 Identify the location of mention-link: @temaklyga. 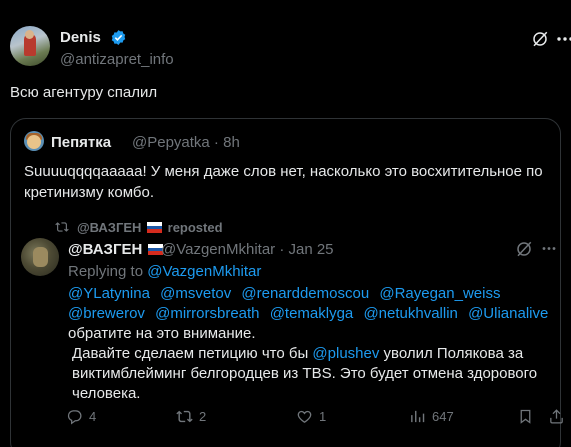
(312, 313).